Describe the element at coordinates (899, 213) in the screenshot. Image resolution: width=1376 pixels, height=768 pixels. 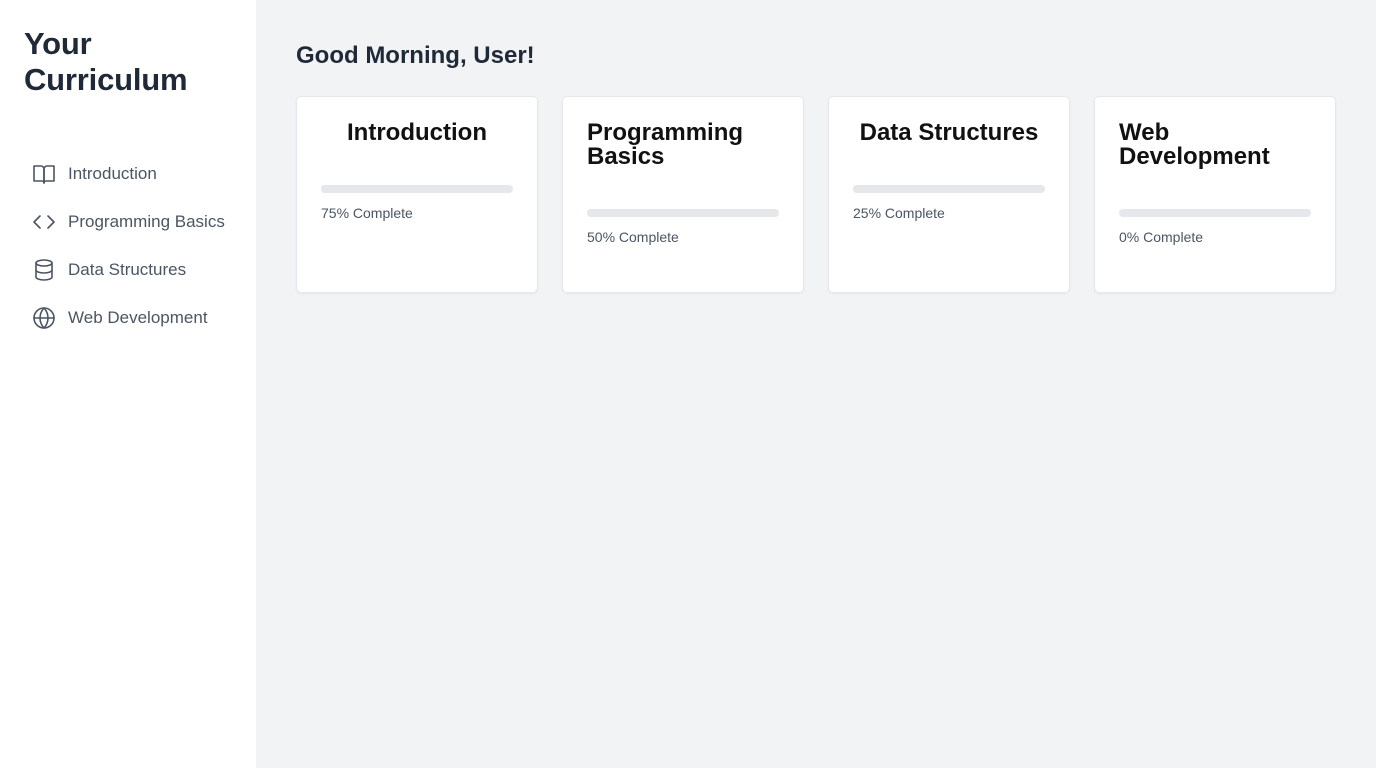
I see `progress-label: 25% Complete` at that location.